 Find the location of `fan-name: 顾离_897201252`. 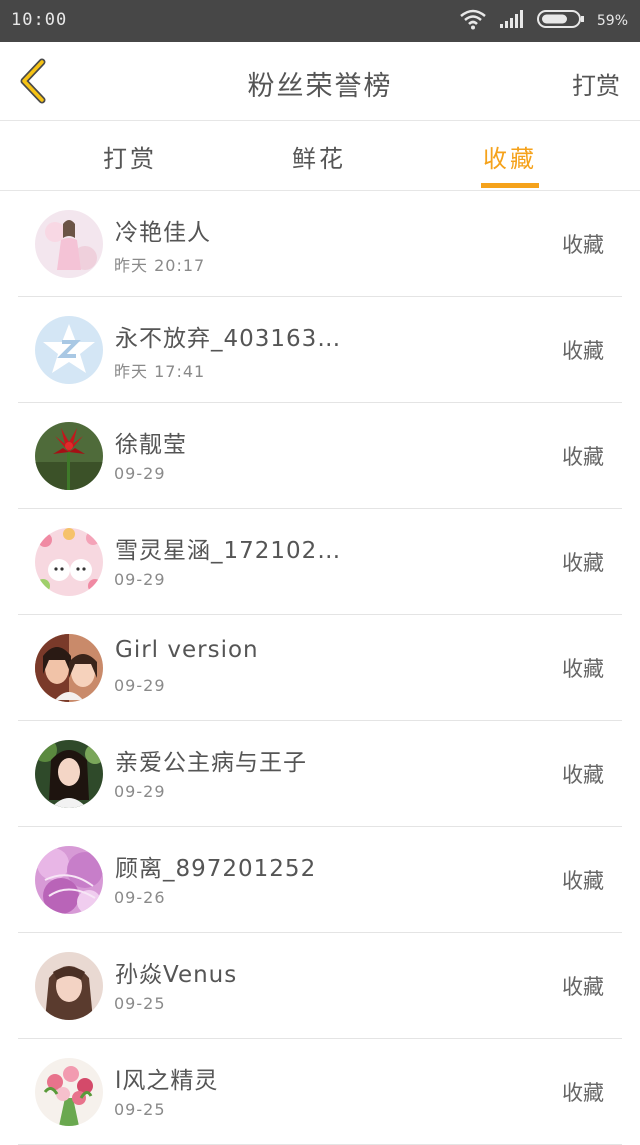

fan-name: 顾离_897201252 is located at coordinates (216, 869).